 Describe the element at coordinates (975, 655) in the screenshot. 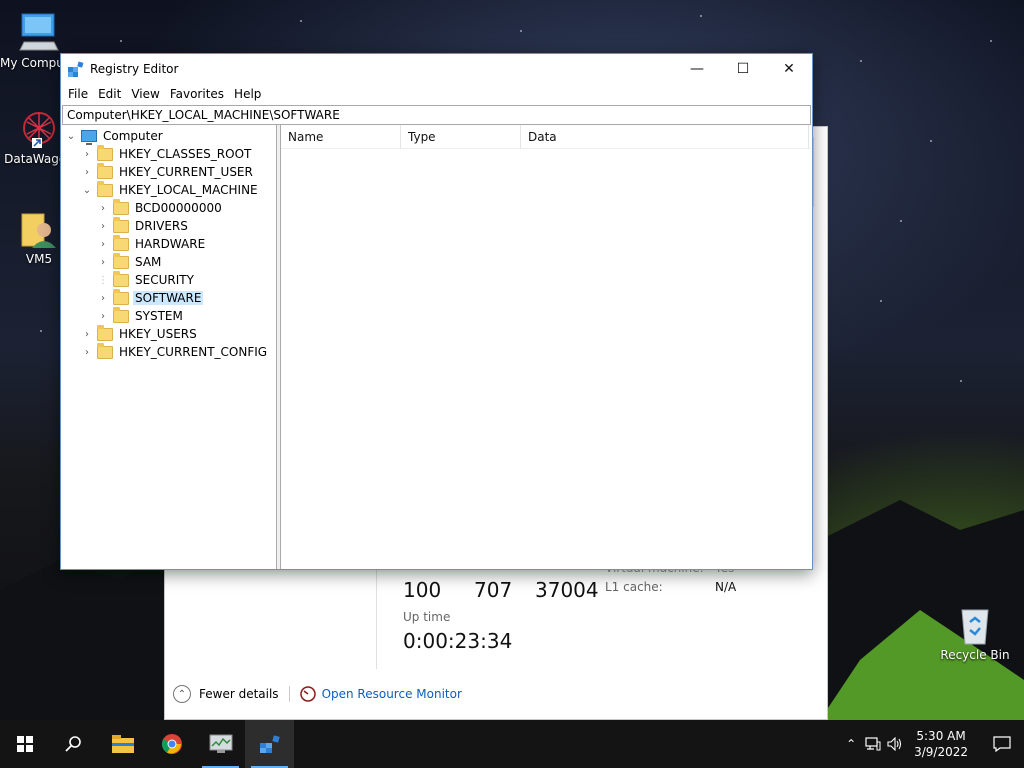

I see `desktop-icon-label: Recycle Bin` at that location.